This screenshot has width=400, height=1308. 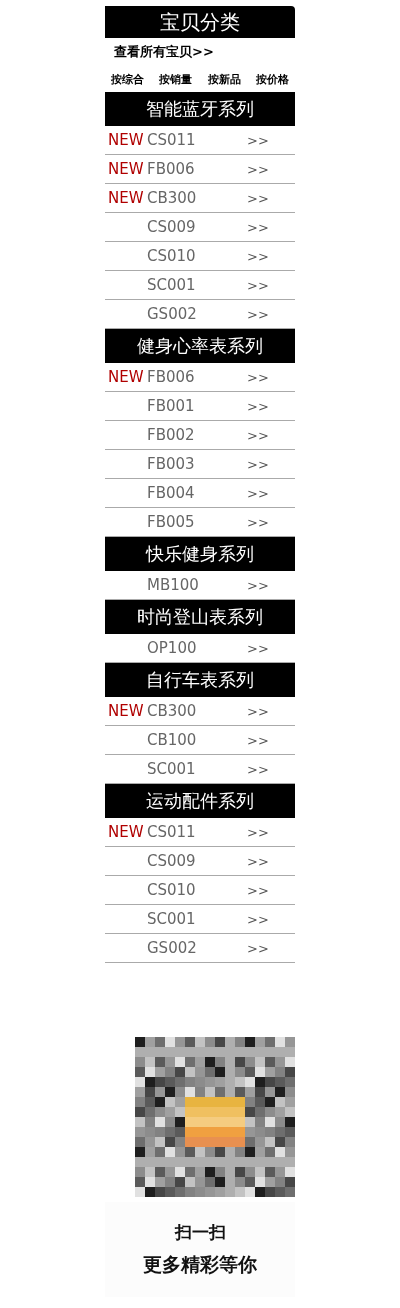 What do you see at coordinates (200, 680) in the screenshot?
I see `section-header: 自行车表系列` at bounding box center [200, 680].